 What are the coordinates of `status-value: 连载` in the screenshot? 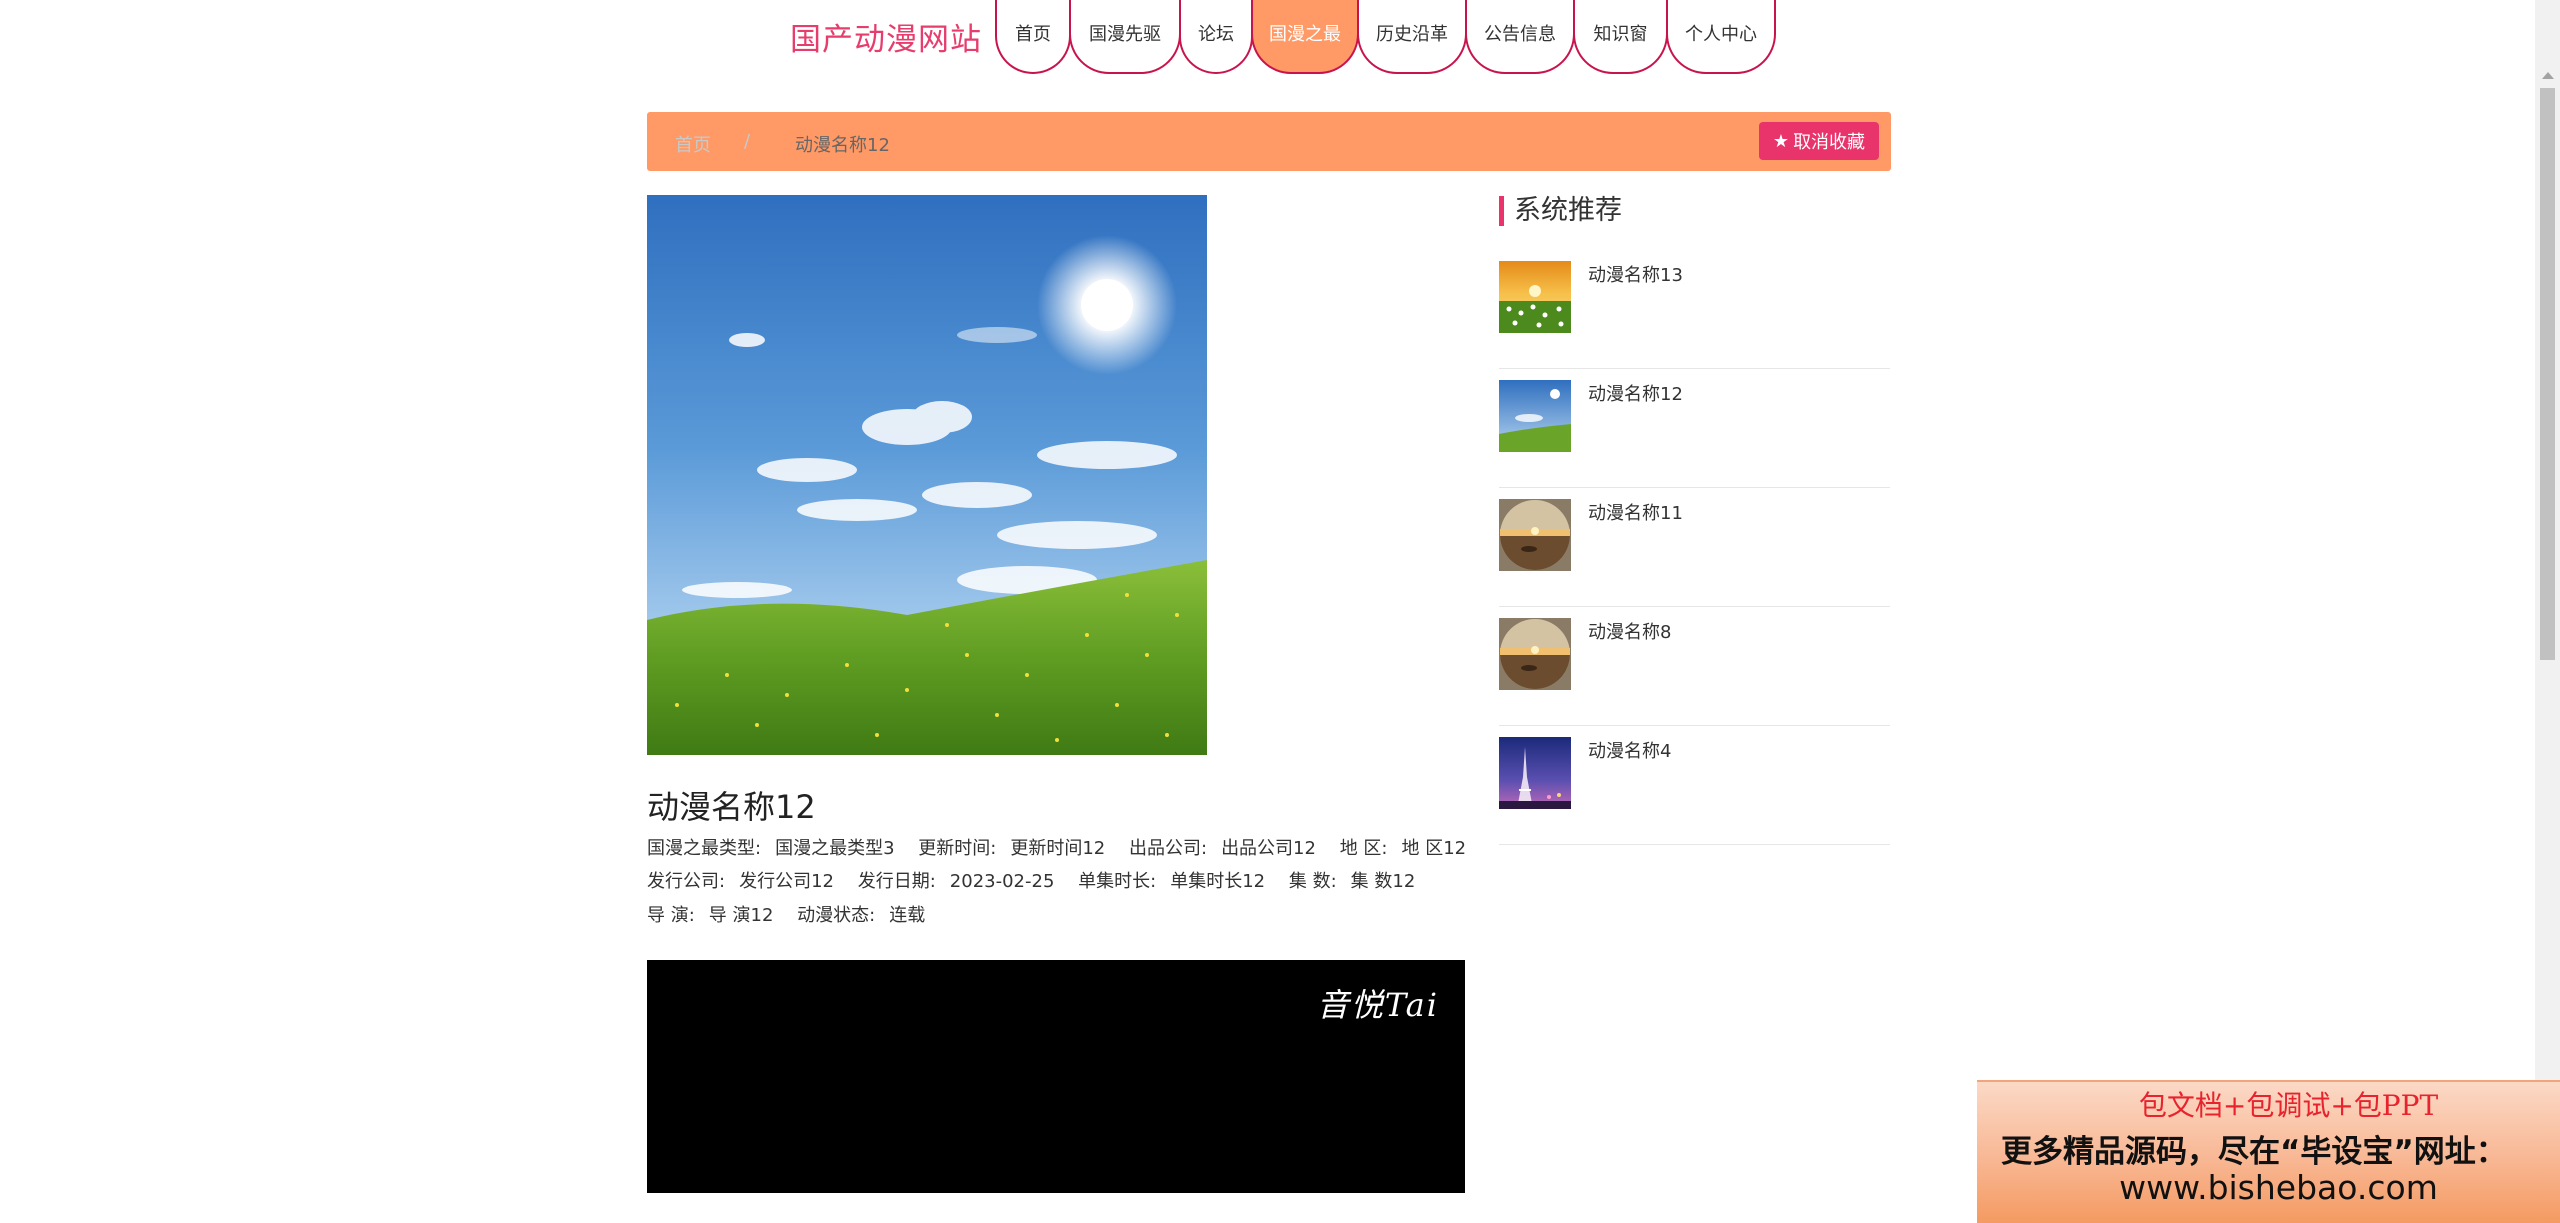 It's located at (907, 915).